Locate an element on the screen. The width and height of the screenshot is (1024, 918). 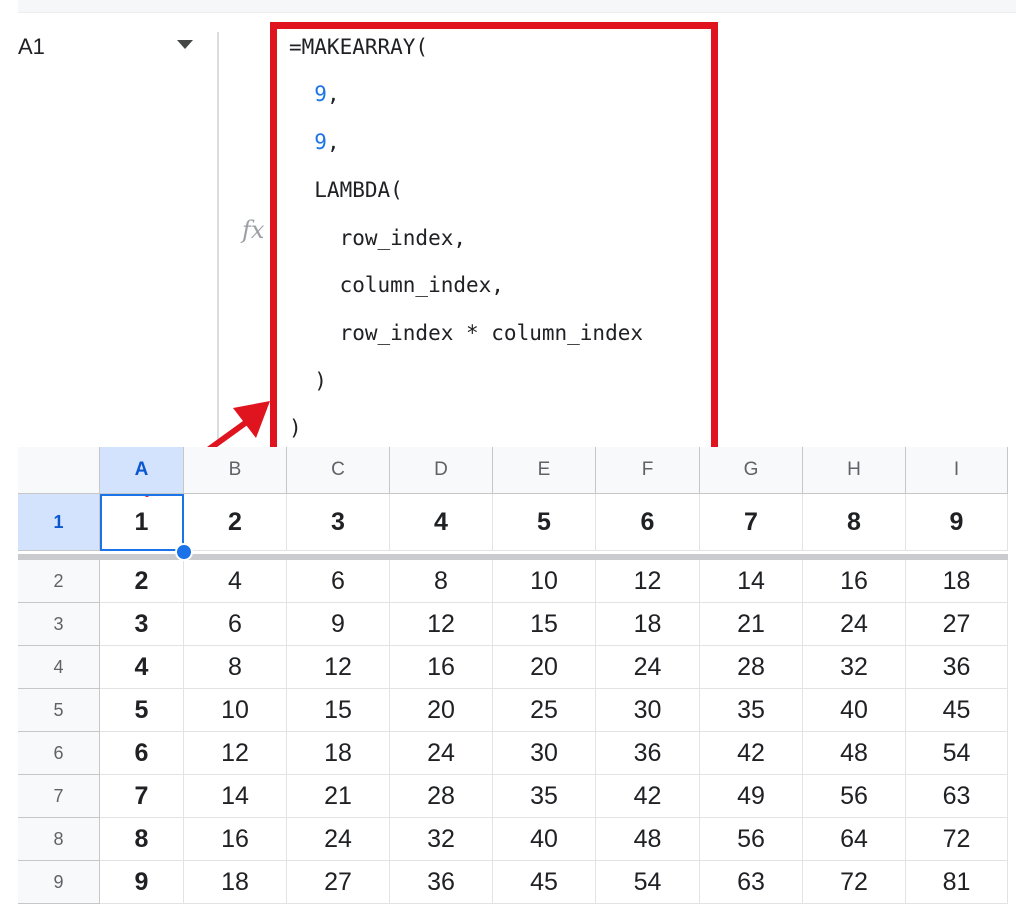
cell-d1: 4 is located at coordinates (441, 522).